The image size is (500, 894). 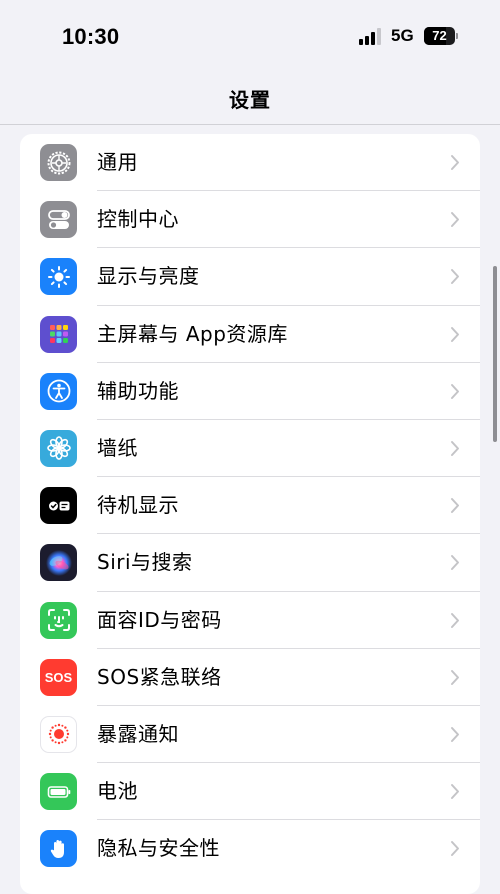 I want to click on settings-item-battery: 电池, so click(x=250, y=792).